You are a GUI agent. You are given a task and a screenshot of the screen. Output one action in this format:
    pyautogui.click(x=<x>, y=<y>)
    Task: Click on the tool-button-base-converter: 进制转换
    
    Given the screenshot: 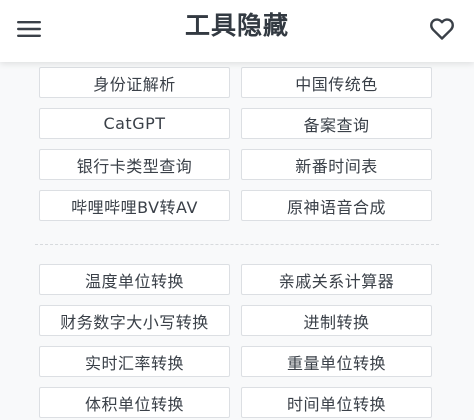 What is the action you would take?
    pyautogui.click(x=336, y=320)
    